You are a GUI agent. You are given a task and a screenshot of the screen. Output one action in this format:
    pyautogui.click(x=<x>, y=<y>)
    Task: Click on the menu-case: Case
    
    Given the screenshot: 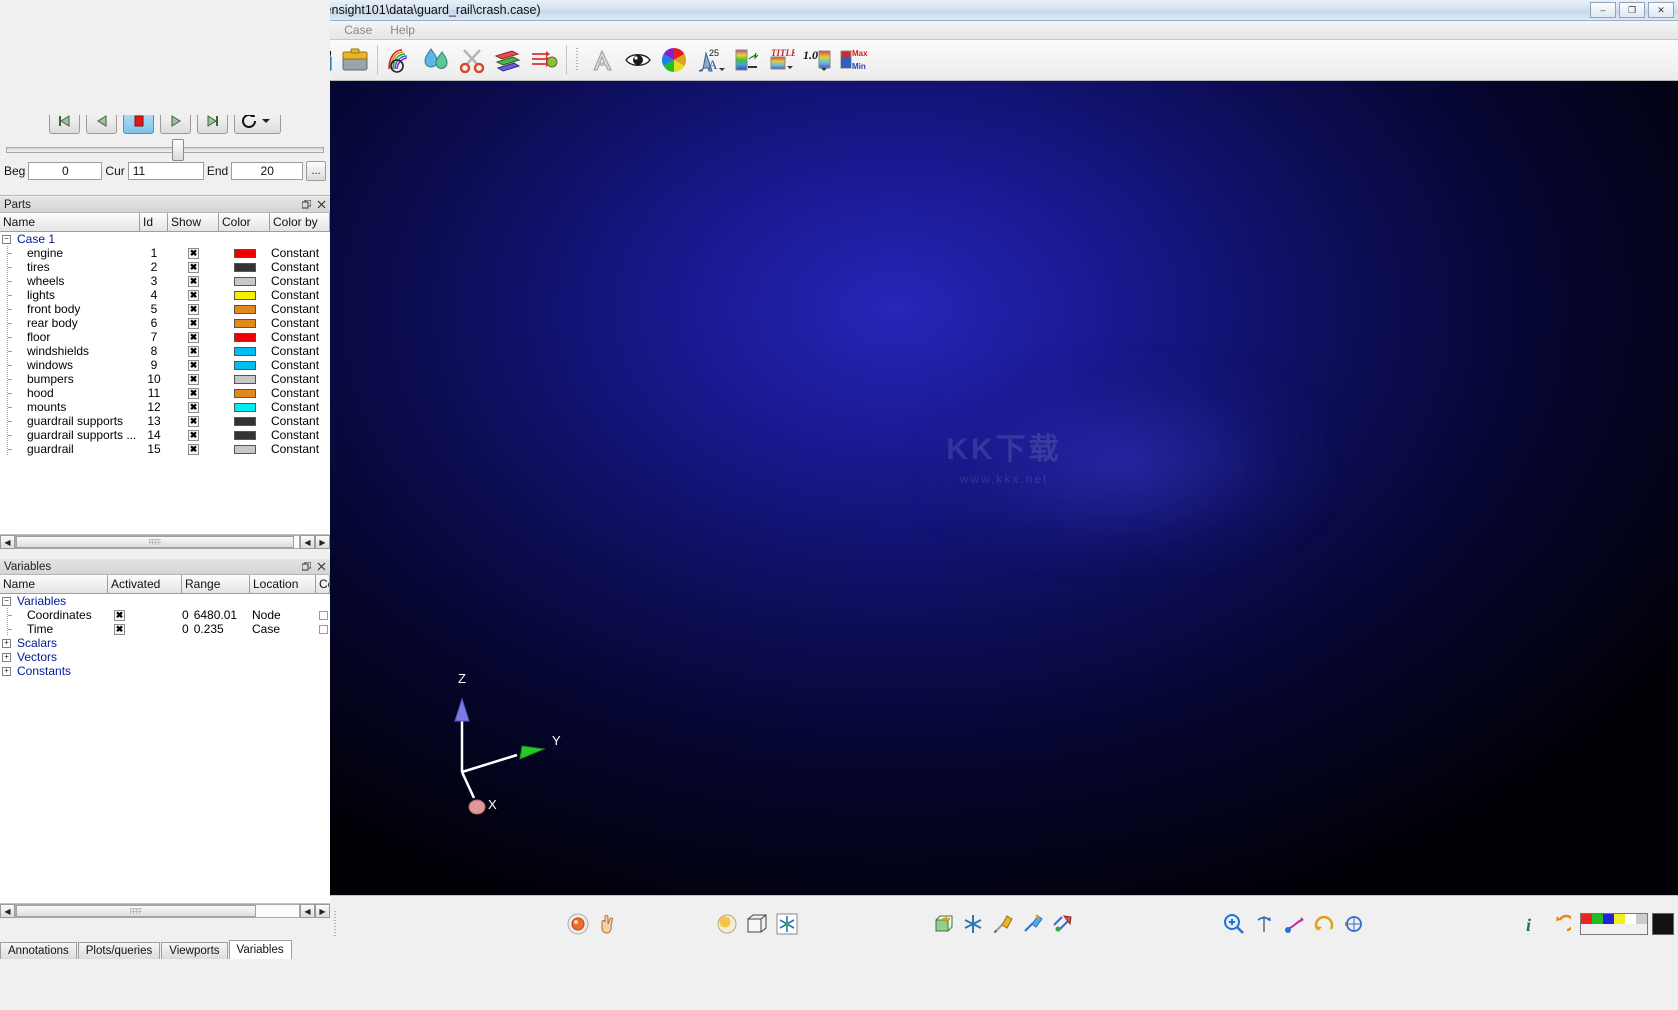 What is the action you would take?
    pyautogui.click(x=358, y=30)
    